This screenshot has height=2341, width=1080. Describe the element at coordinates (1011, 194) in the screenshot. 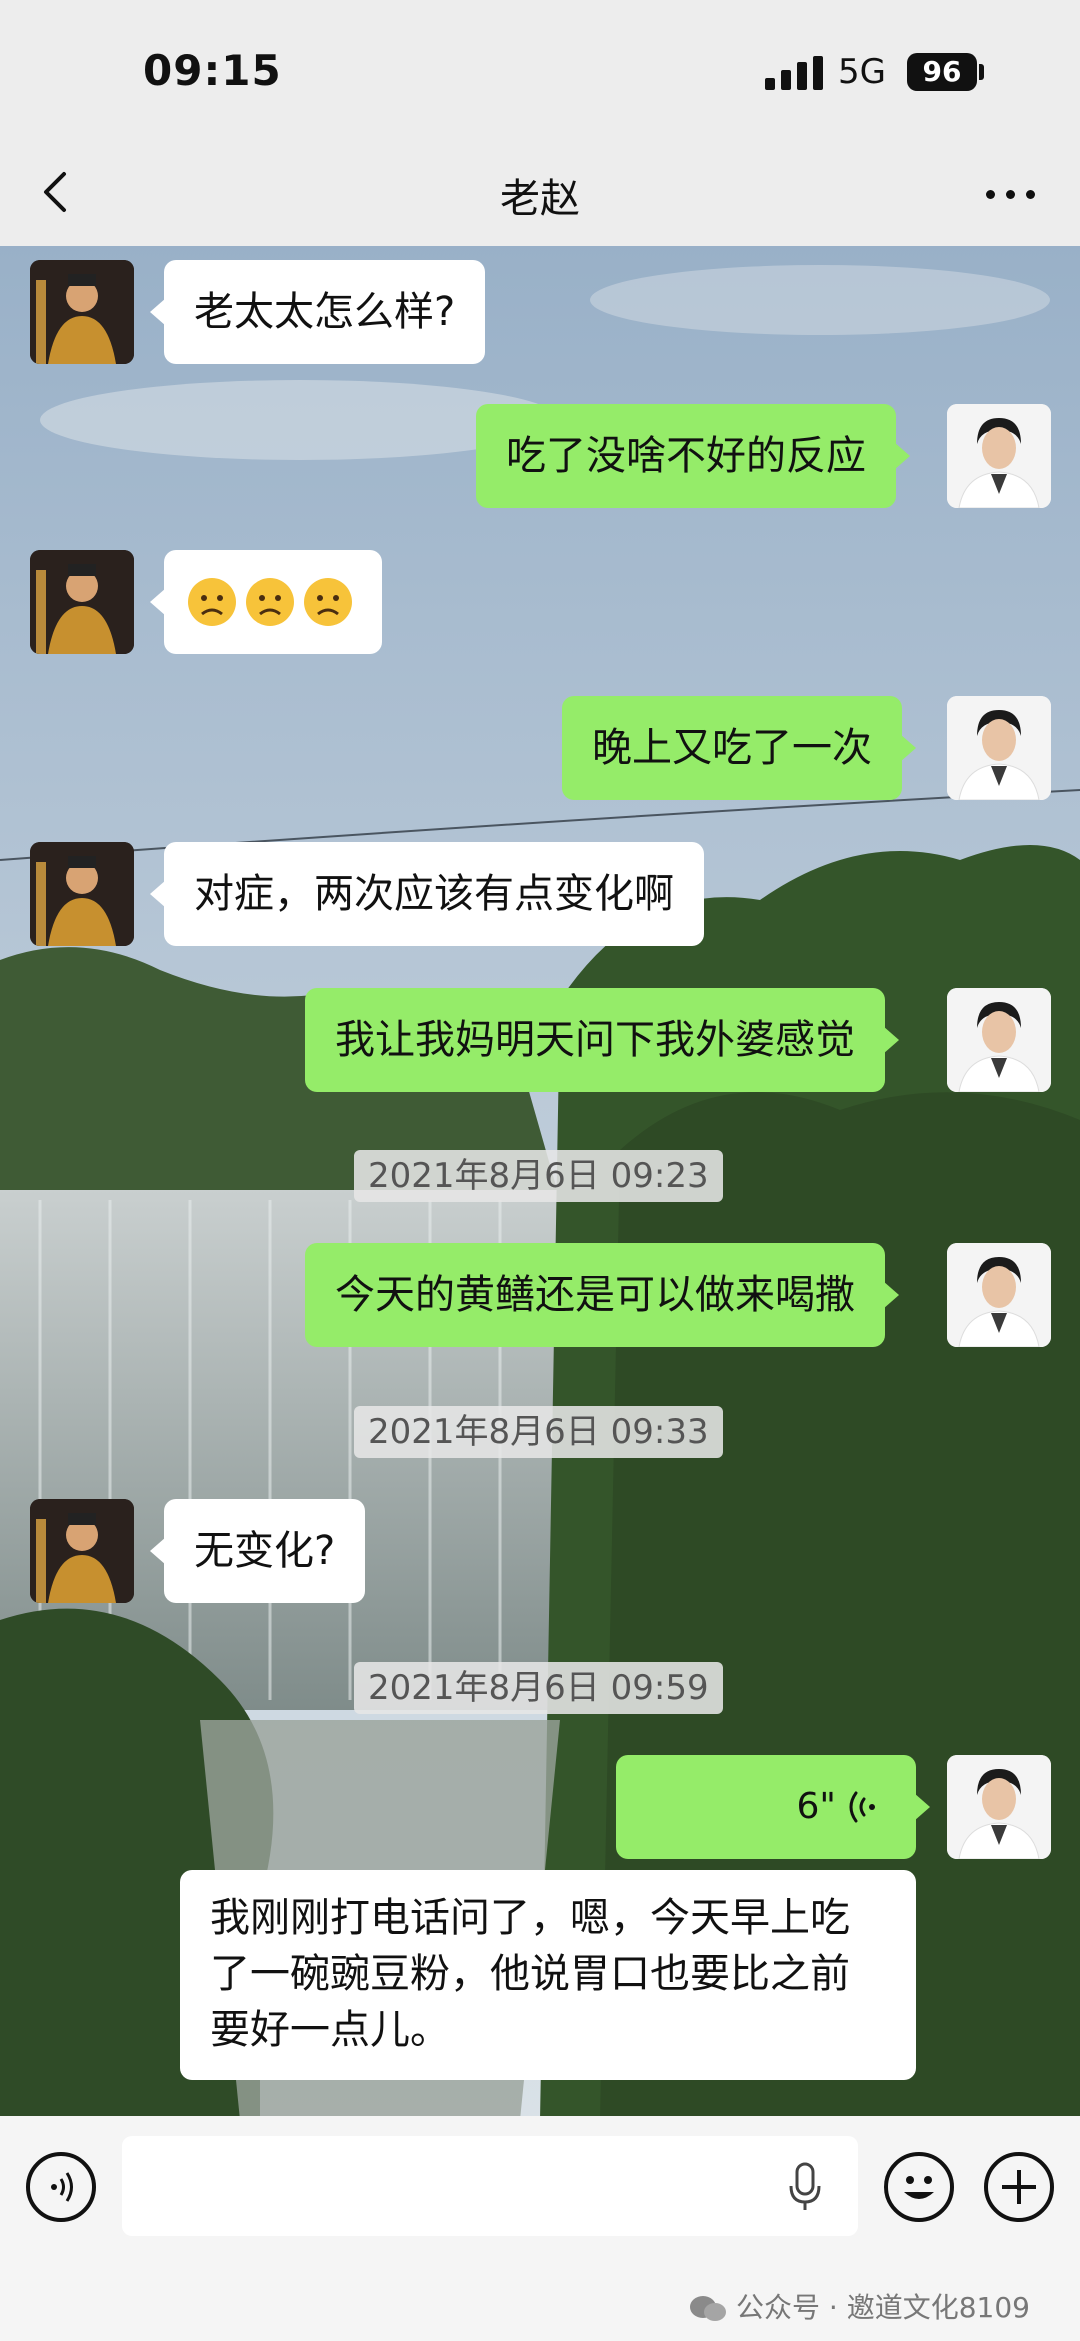

I see `more-icon` at that location.